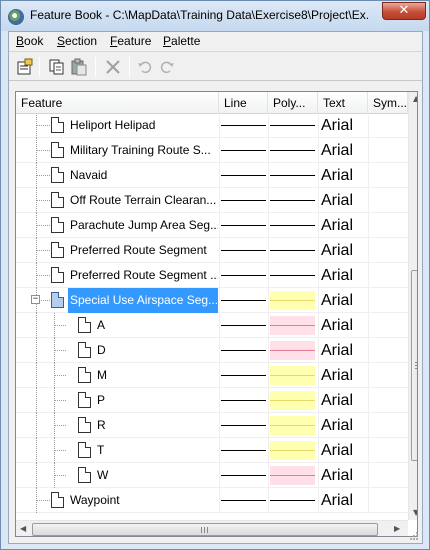 Image resolution: width=430 pixels, height=550 pixels. What do you see at coordinates (243, 103) in the screenshot?
I see `column-header-line: Line` at bounding box center [243, 103].